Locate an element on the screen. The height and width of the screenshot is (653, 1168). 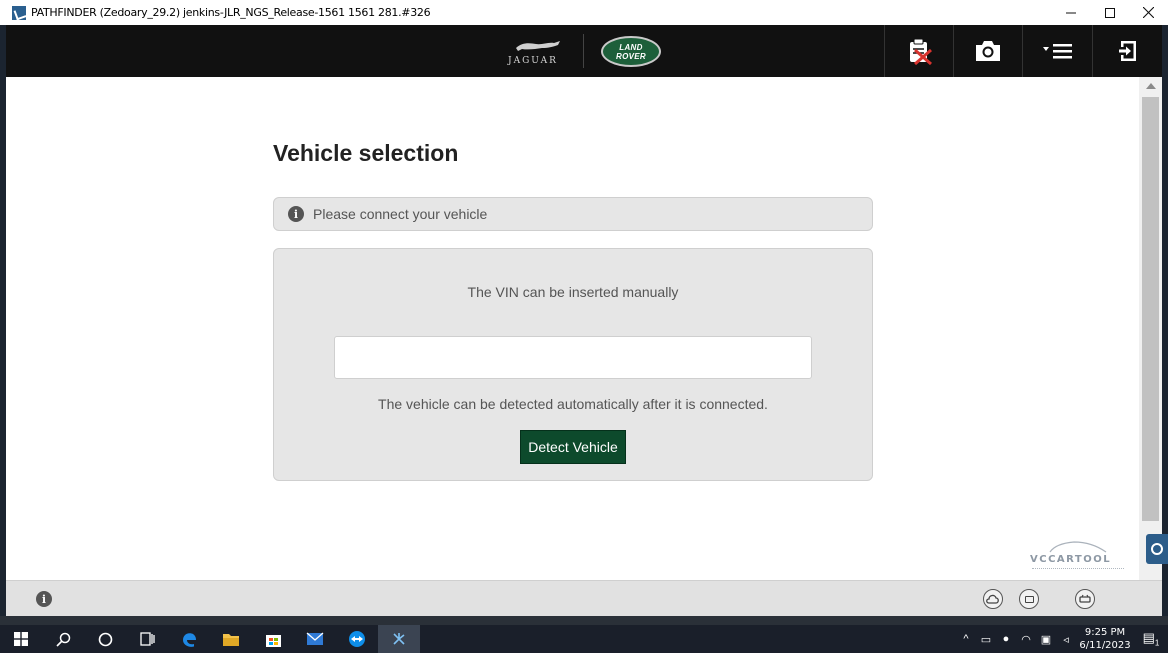
camera-icon is located at coordinates (988, 51).